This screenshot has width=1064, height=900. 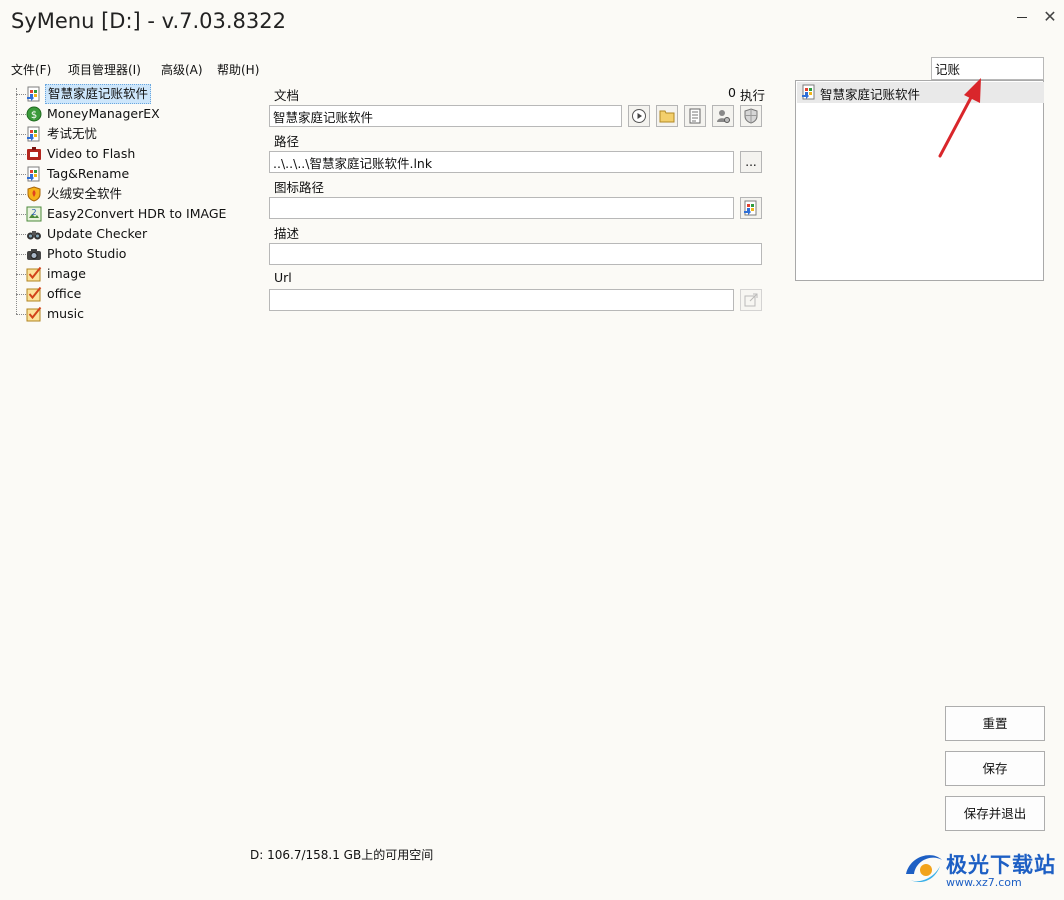 I want to click on document-icon, so click(x=695, y=116).